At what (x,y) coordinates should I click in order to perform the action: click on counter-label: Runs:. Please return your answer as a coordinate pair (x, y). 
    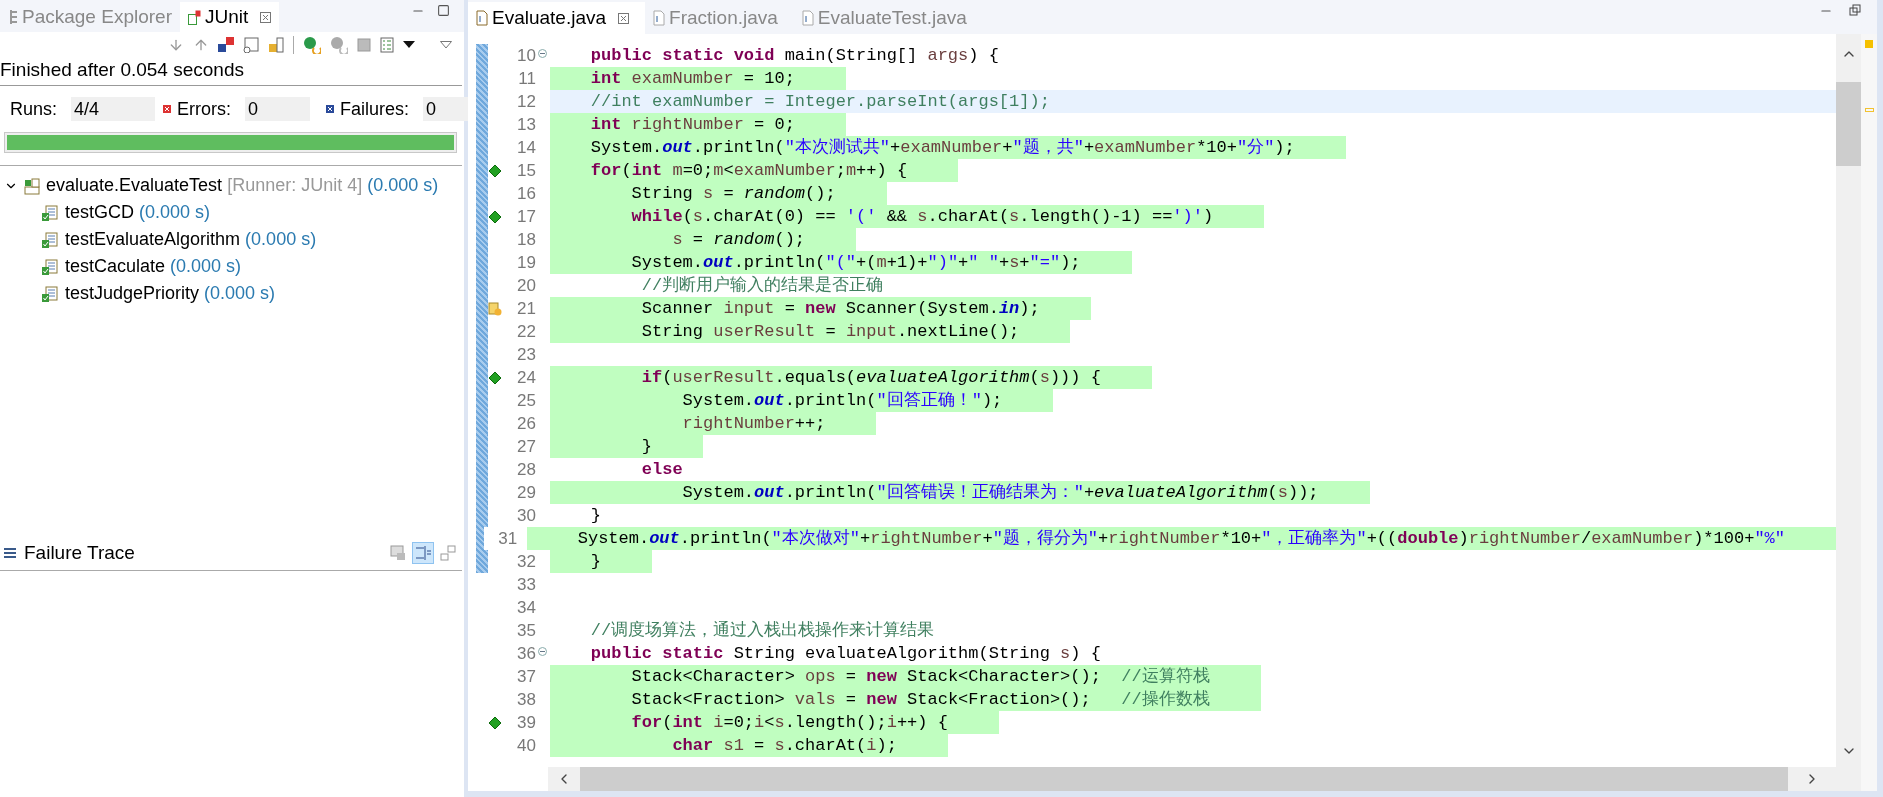
    Looking at the image, I should click on (34, 109).